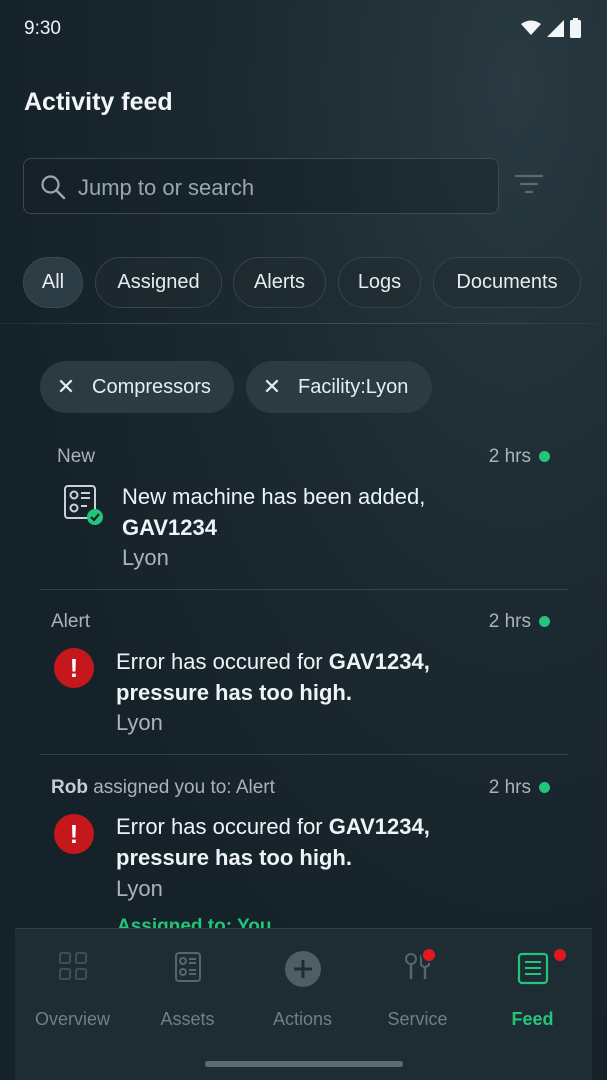 Image resolution: width=607 pixels, height=1080 pixels. I want to click on search-icon, so click(53, 187).